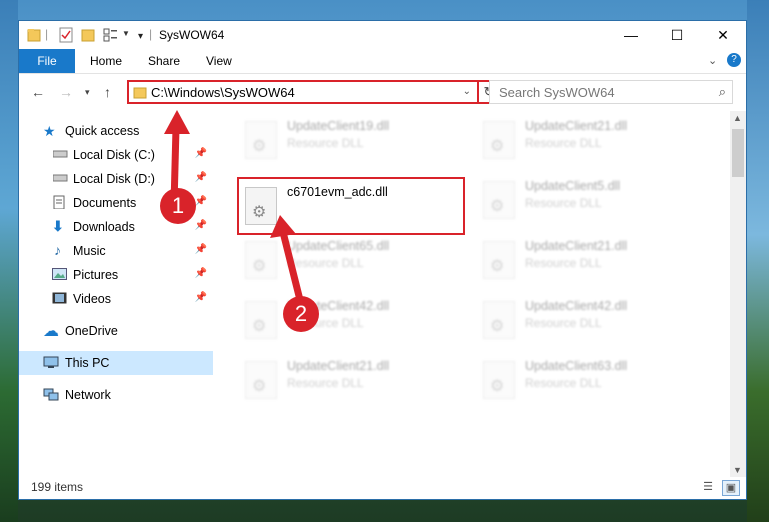 This screenshot has width=769, height=522. Describe the element at coordinates (301, 314) in the screenshot. I see `step-badge-2: 2` at that location.